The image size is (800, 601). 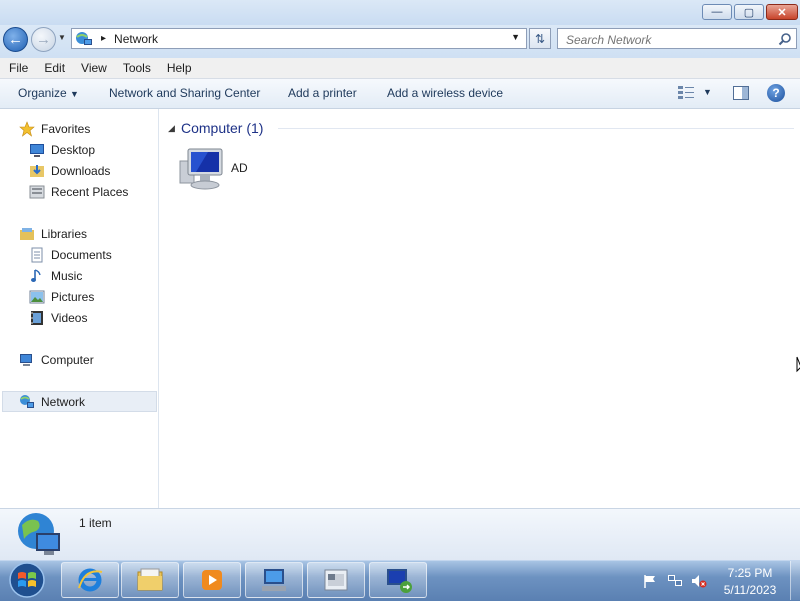 What do you see at coordinates (400, 68) in the screenshot?
I see `menu-bar: File Edit View Tools Help` at bounding box center [400, 68].